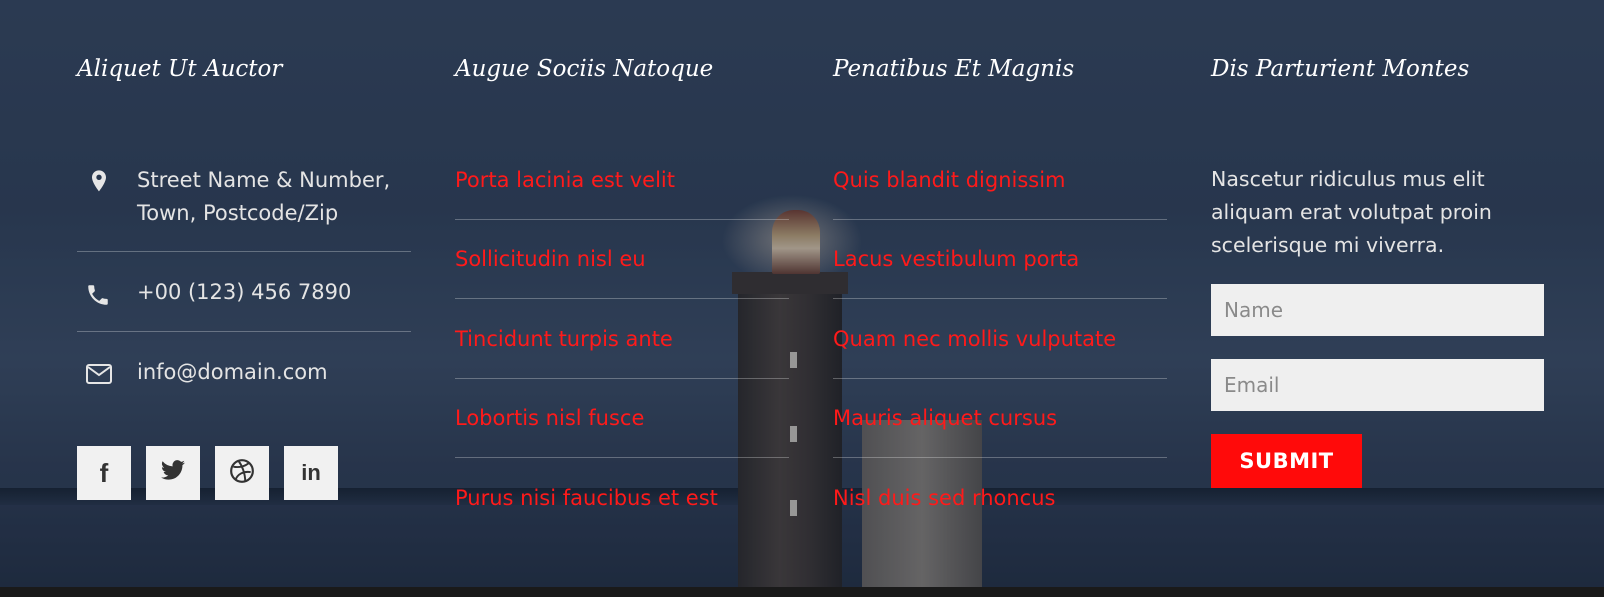 This screenshot has width=1604, height=597. I want to click on contact-email: info@domain.com, so click(244, 376).